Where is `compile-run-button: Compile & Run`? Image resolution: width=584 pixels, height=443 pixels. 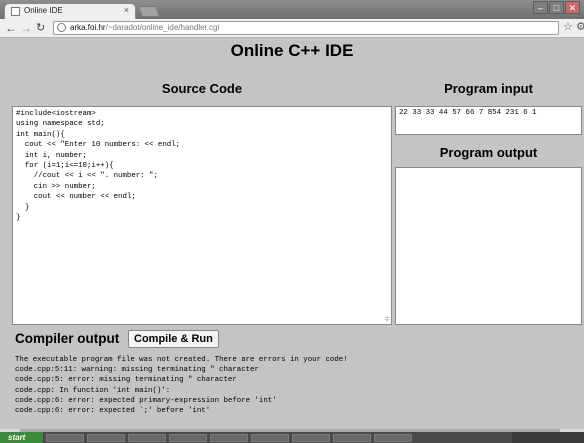
compile-run-button: Compile & Run is located at coordinates (173, 339).